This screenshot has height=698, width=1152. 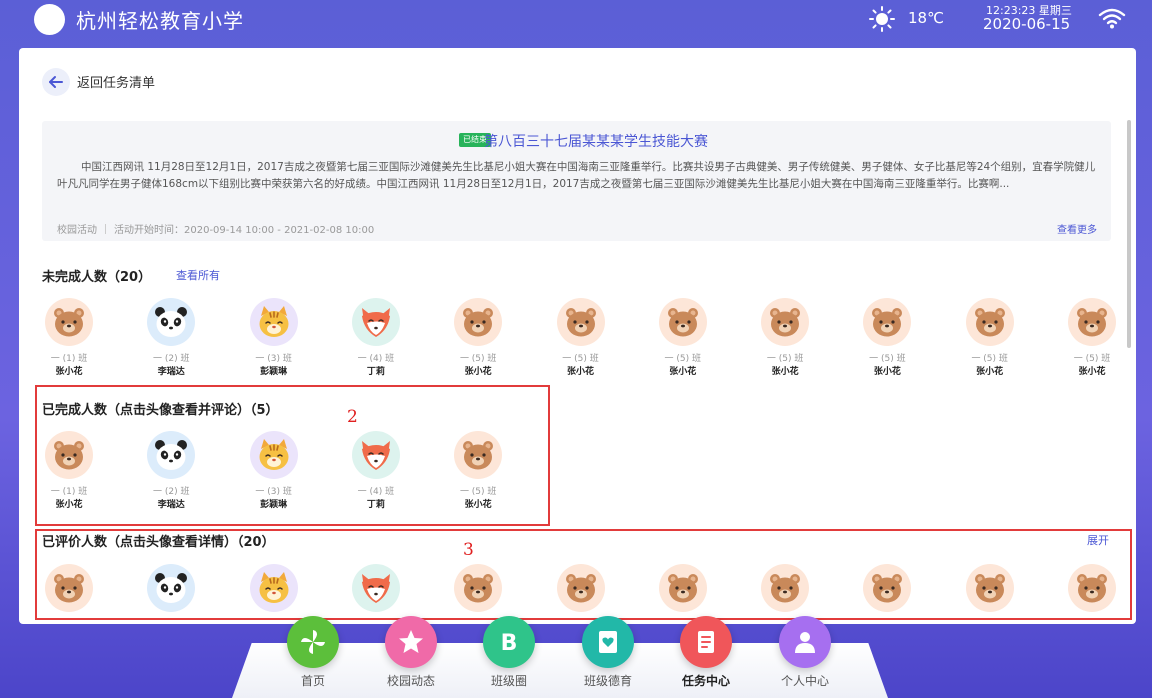 I want to click on tiger-avatar, so click(x=273, y=322).